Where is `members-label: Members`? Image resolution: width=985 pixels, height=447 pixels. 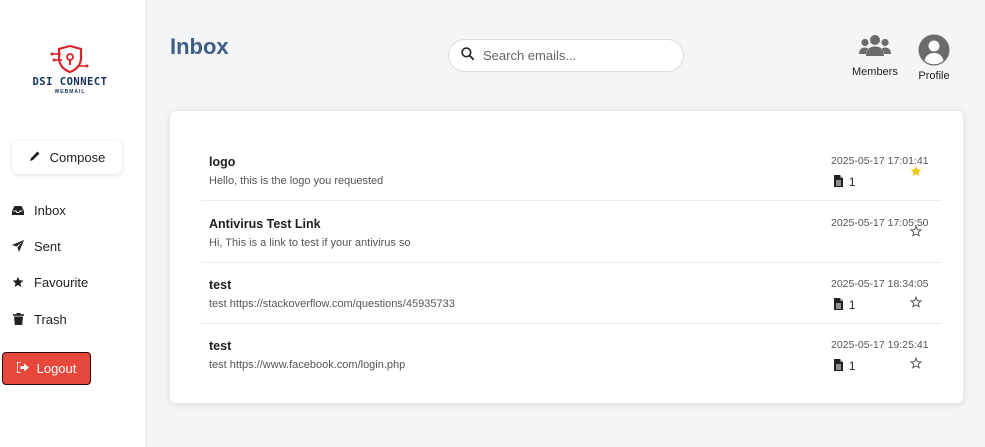
members-label: Members is located at coordinates (875, 72).